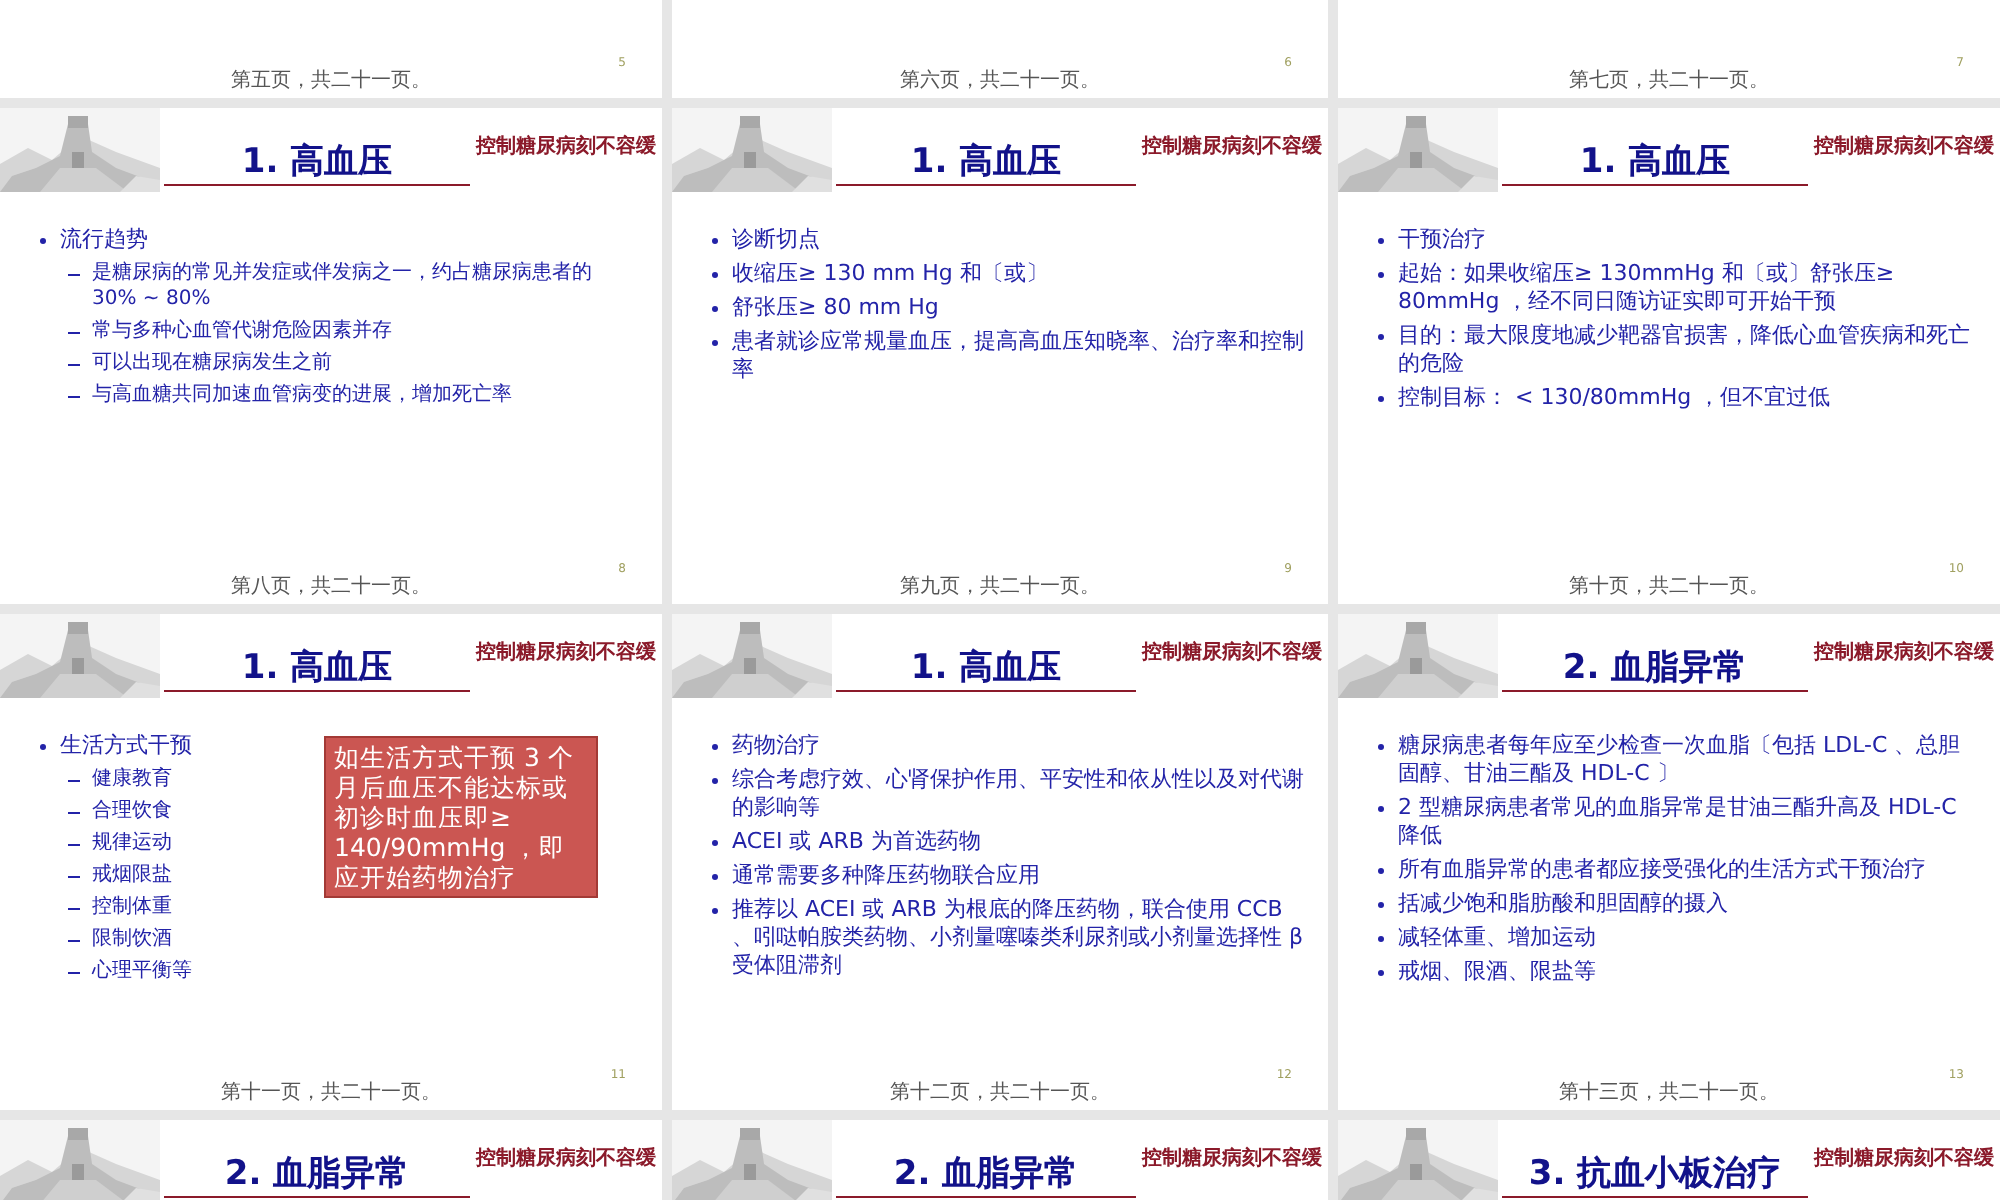  I want to click on bullet-text: 减轻体重、增加运动, so click(1497, 938).